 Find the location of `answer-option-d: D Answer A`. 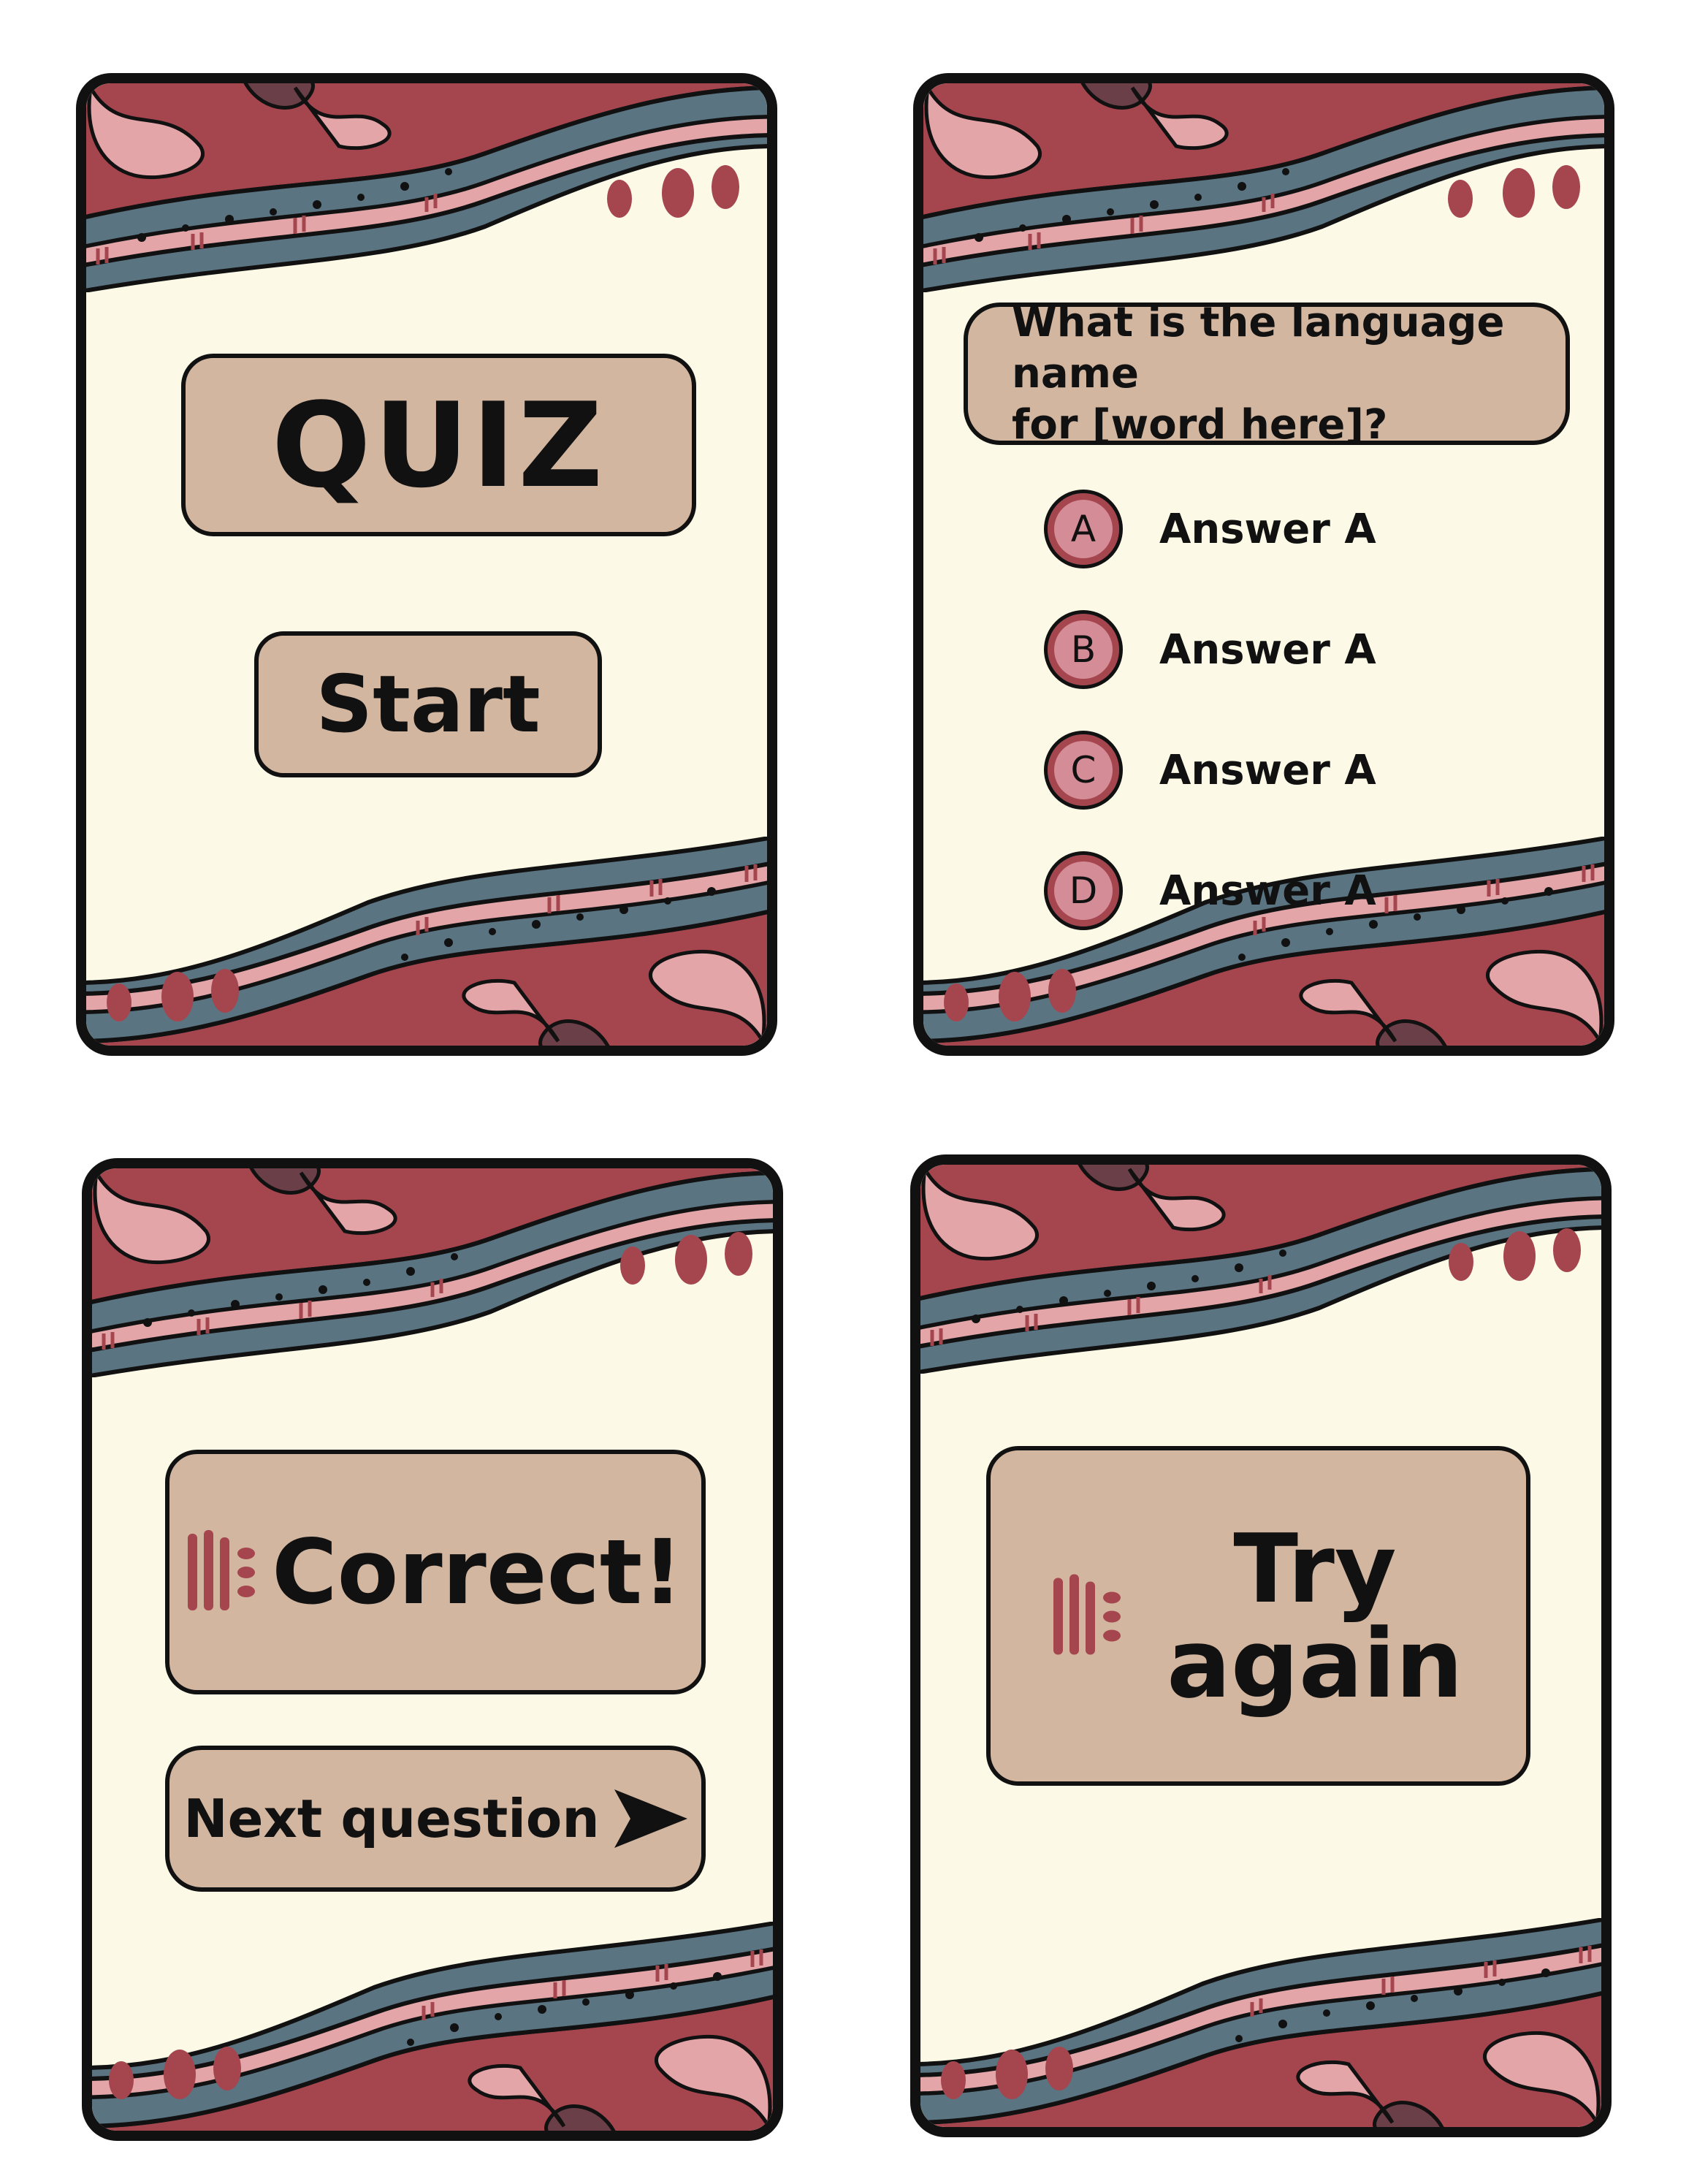

answer-option-d: D Answer A is located at coordinates (1226, 891).